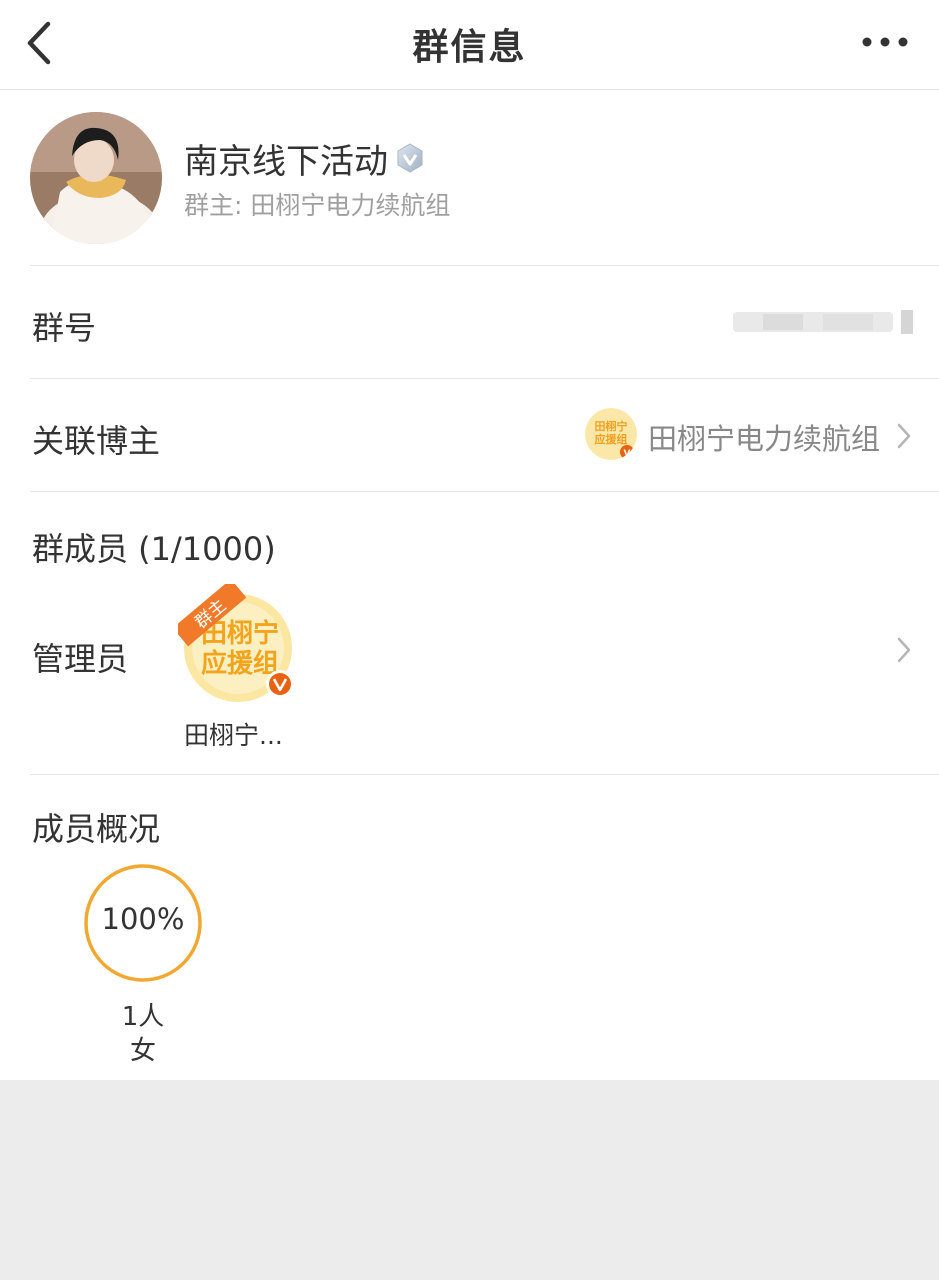  Describe the element at coordinates (611, 426) in the screenshot. I see `linked-avatar-text-1: 田栩宁` at that location.